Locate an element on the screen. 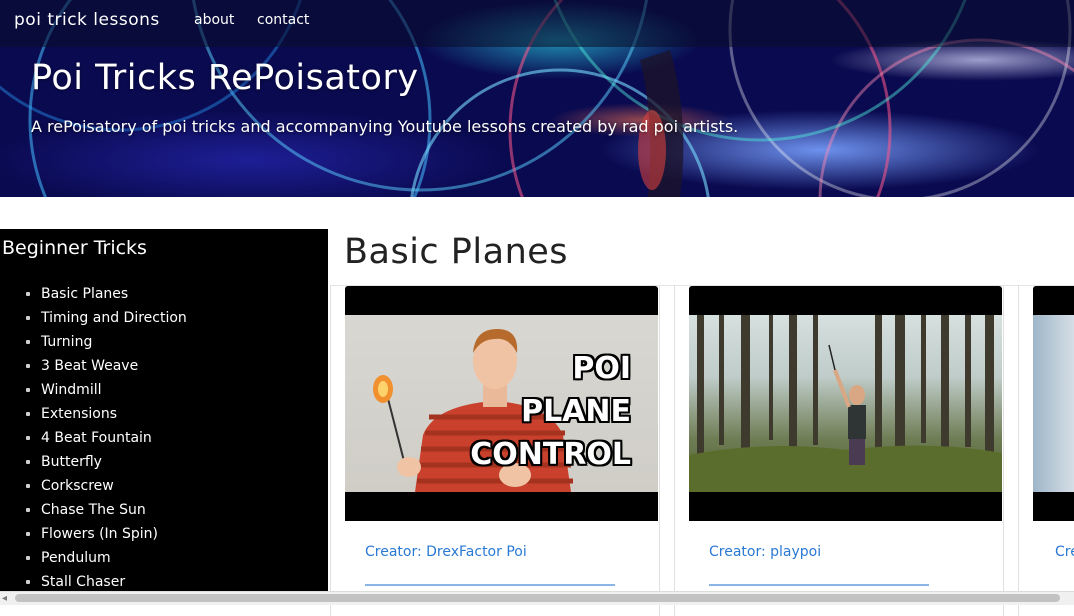  sidebar-item-timing-and-direction: Timing and Direction is located at coordinates (93, 318).